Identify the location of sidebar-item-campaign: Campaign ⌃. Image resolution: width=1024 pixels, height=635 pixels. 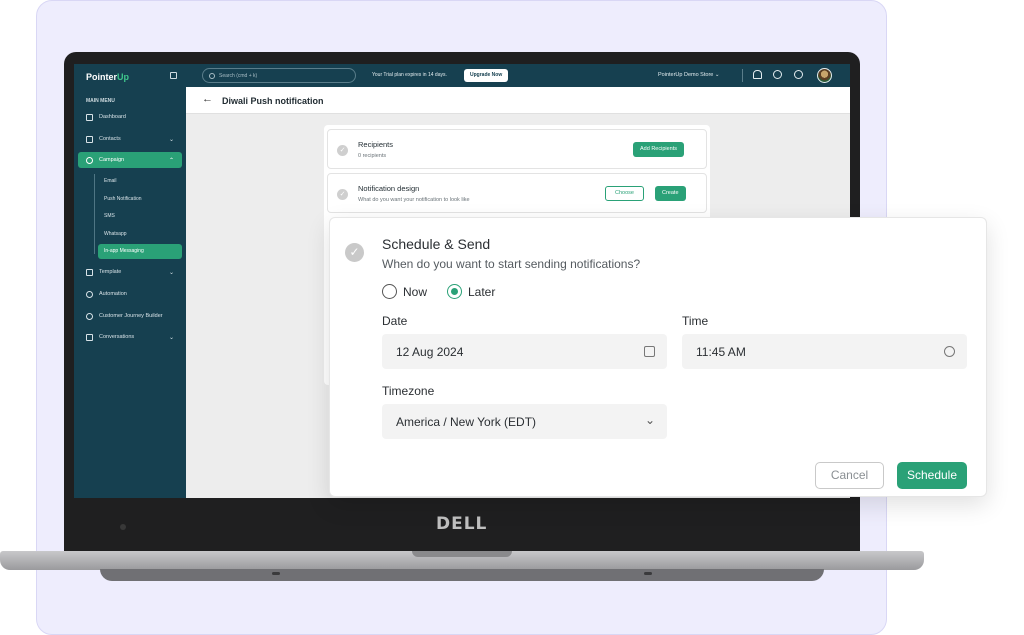
(130, 160).